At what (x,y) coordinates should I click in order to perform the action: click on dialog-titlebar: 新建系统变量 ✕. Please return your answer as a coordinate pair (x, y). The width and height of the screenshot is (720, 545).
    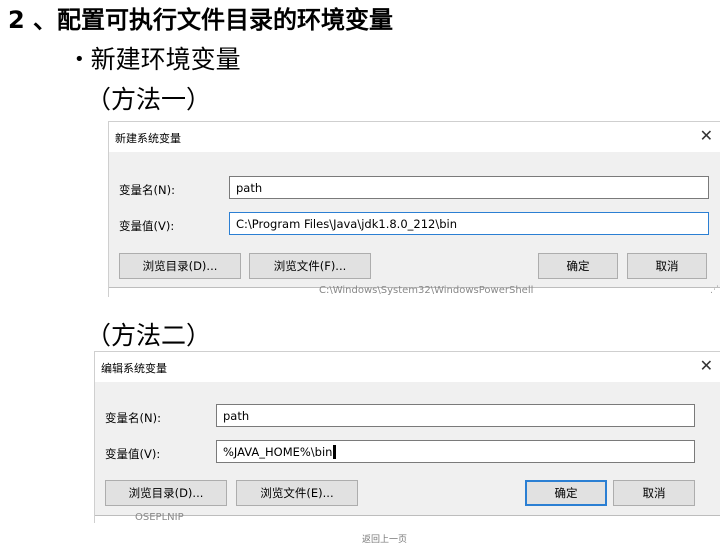
    Looking at the image, I should click on (414, 137).